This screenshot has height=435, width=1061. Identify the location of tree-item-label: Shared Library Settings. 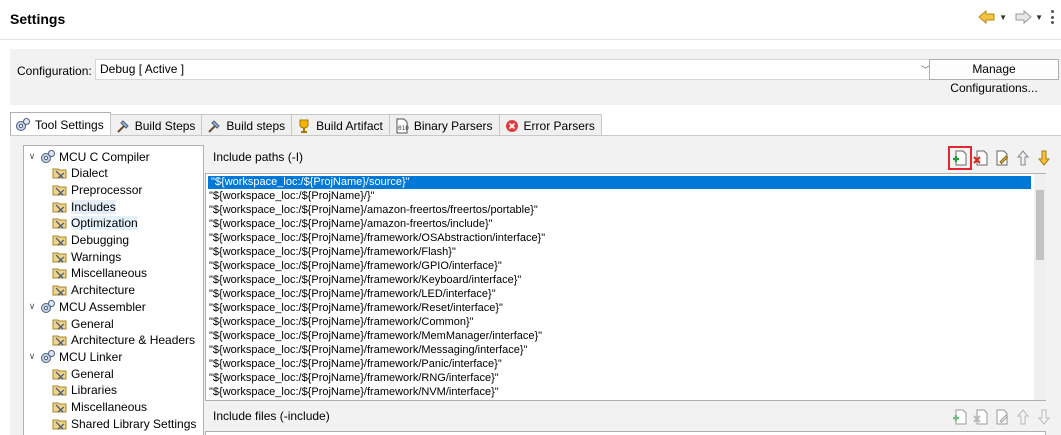
(134, 423).